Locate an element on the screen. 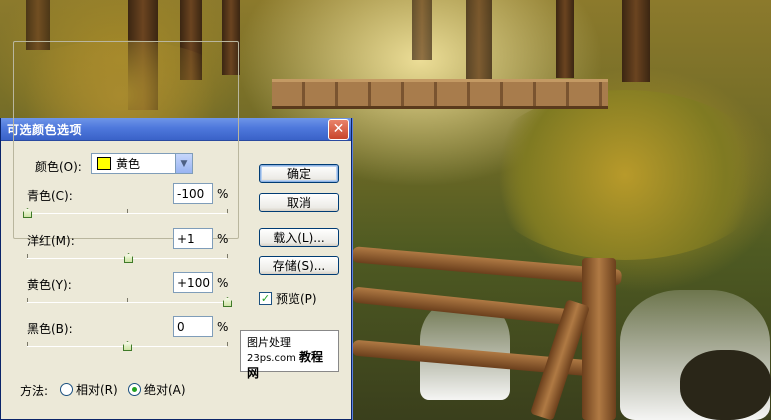 This screenshot has height=420, width=771. method-label: 方法: is located at coordinates (34, 391).